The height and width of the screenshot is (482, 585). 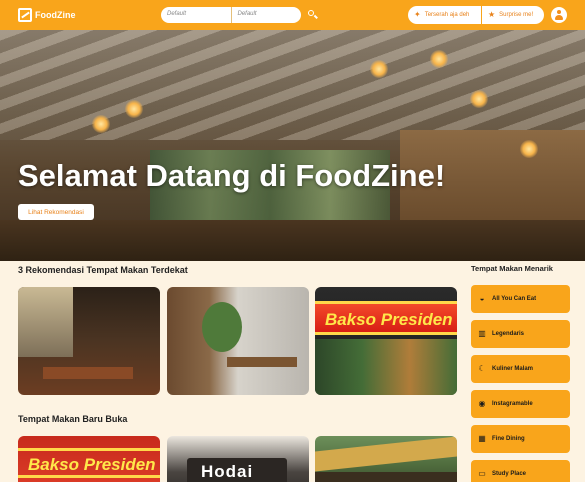 What do you see at coordinates (512, 268) in the screenshot?
I see `sidebar-title: Tempat Makan Menarik` at bounding box center [512, 268].